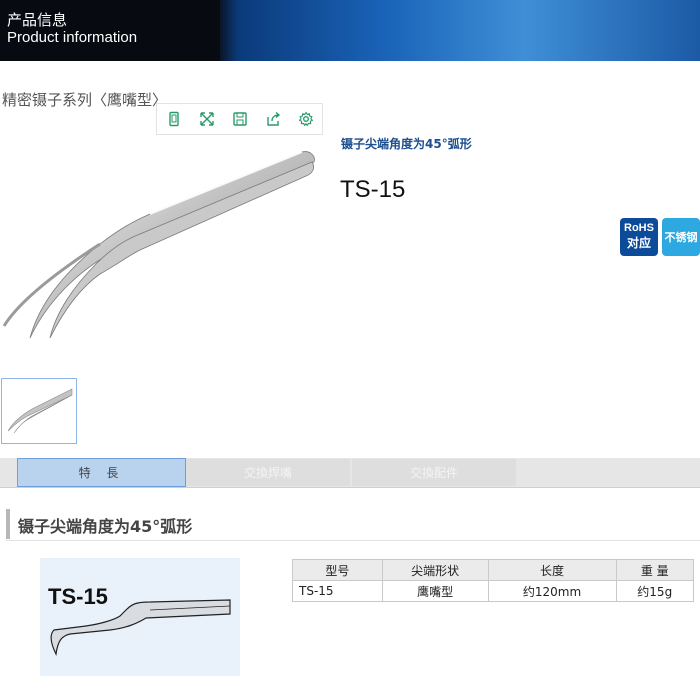 Image resolution: width=700 pixels, height=695 pixels. I want to click on tab-features: 特 長, so click(101, 472).